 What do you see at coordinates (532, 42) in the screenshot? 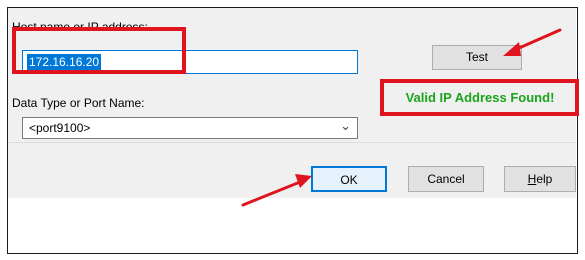
I see `arrow-to-test-icon` at bounding box center [532, 42].